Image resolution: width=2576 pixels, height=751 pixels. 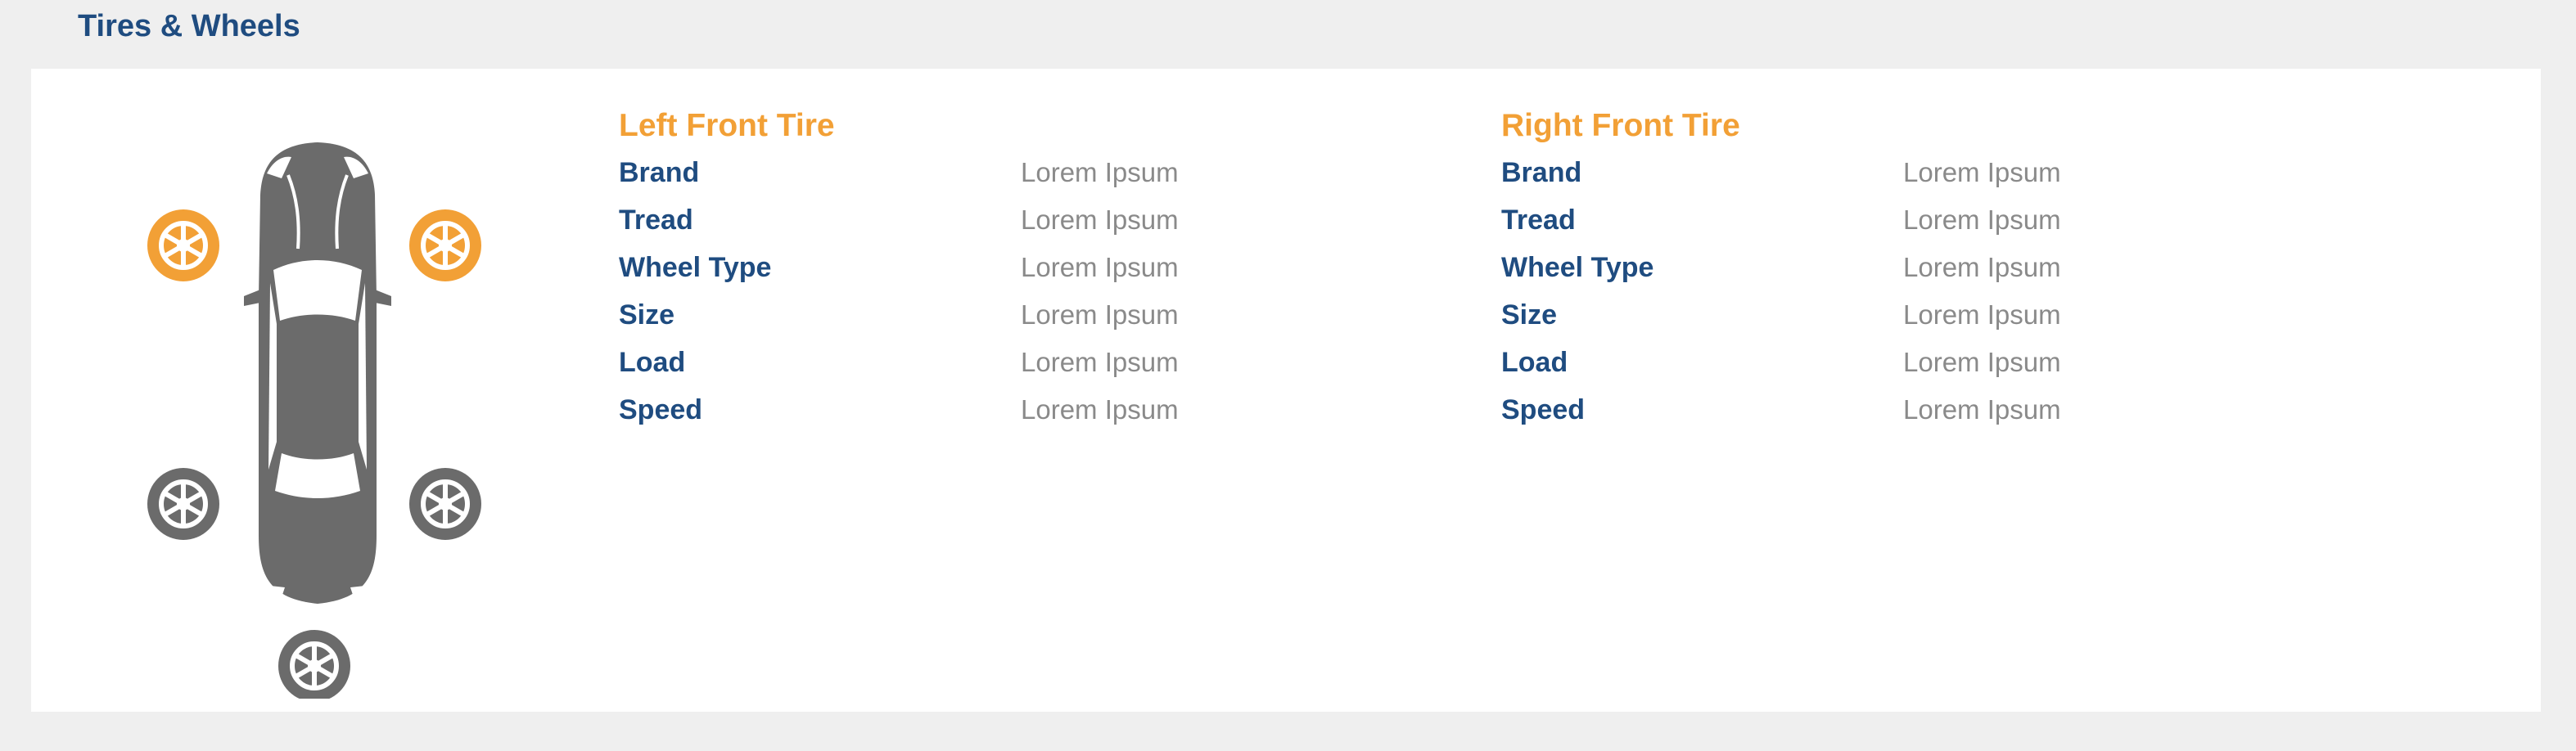 What do you see at coordinates (183, 245) in the screenshot?
I see `tire-front-left-icon` at bounding box center [183, 245].